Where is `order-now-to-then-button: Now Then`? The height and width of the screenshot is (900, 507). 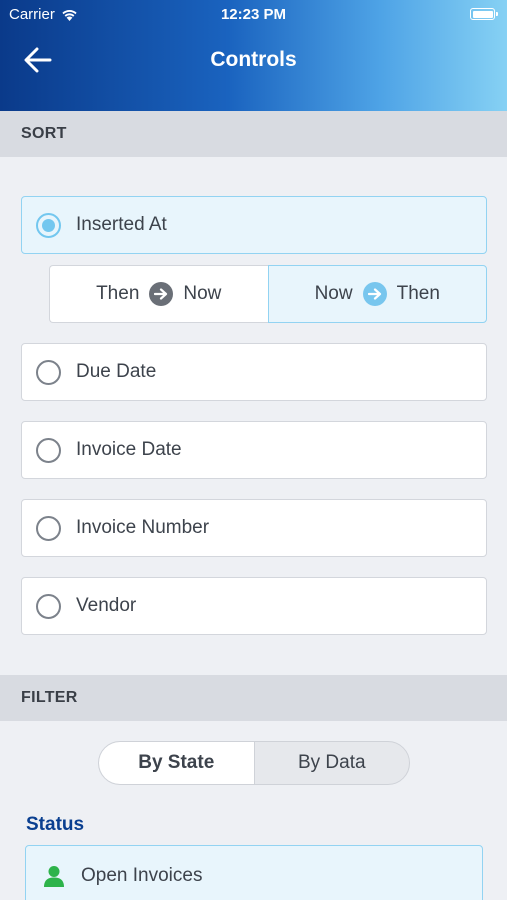
order-now-to-then-button: Now Then is located at coordinates (377, 294).